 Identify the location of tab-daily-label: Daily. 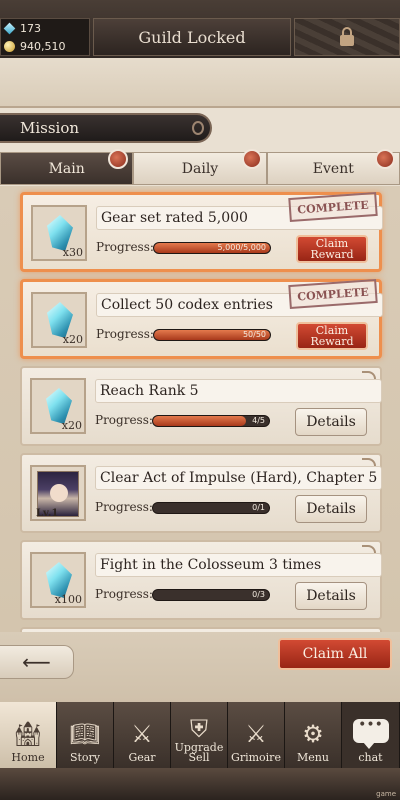
(200, 168).